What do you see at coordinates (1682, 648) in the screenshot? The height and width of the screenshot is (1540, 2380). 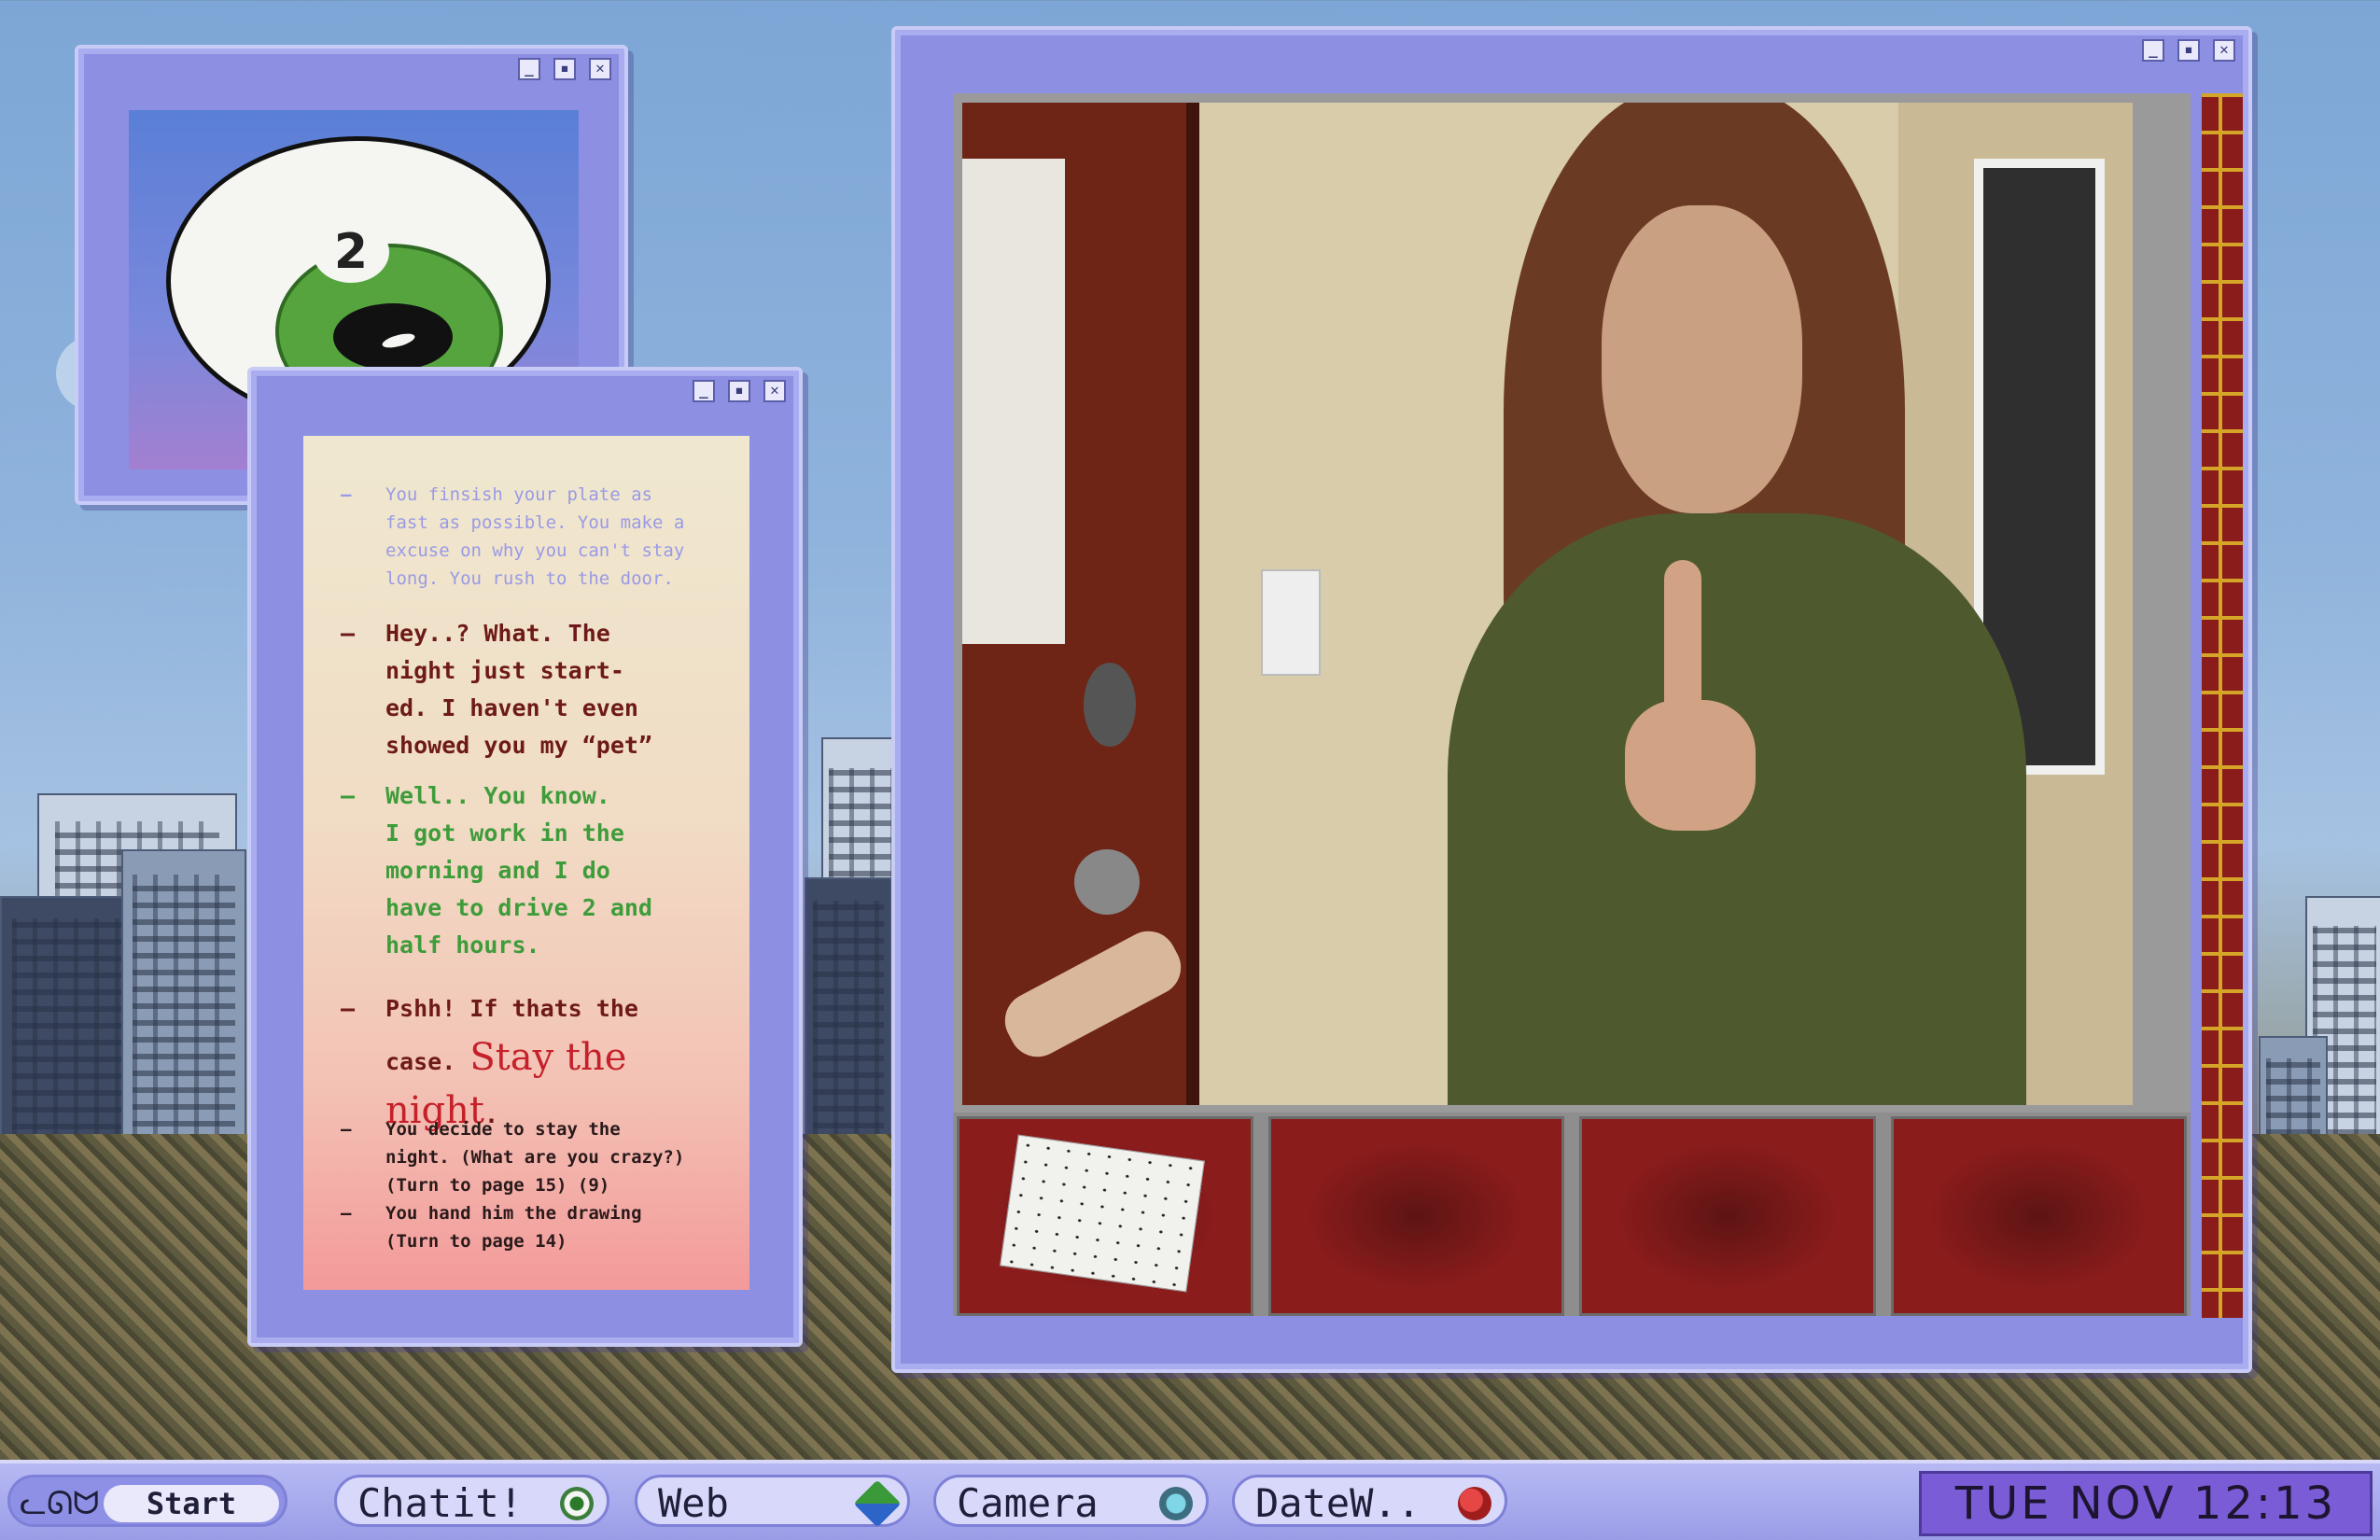 I see `character-finger` at bounding box center [1682, 648].